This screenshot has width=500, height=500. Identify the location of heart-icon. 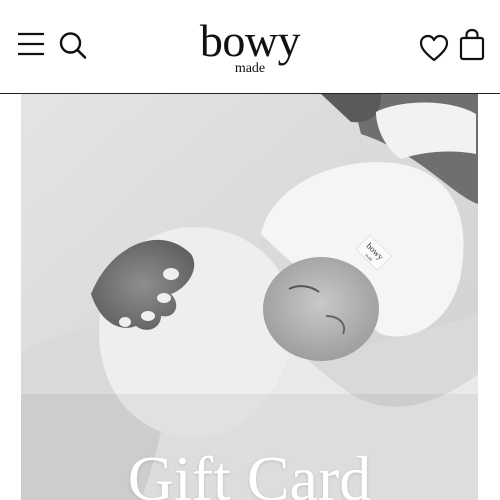
(434, 48).